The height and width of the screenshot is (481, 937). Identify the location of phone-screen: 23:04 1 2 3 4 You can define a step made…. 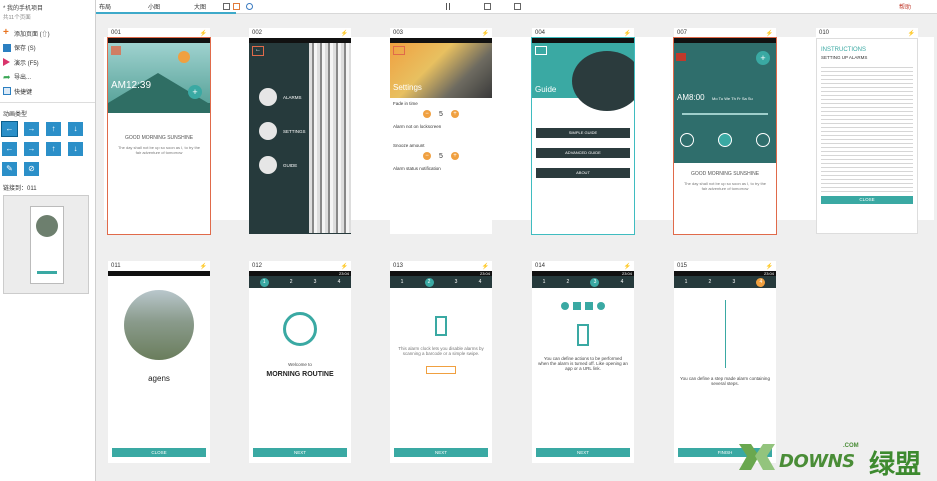
(725, 367).